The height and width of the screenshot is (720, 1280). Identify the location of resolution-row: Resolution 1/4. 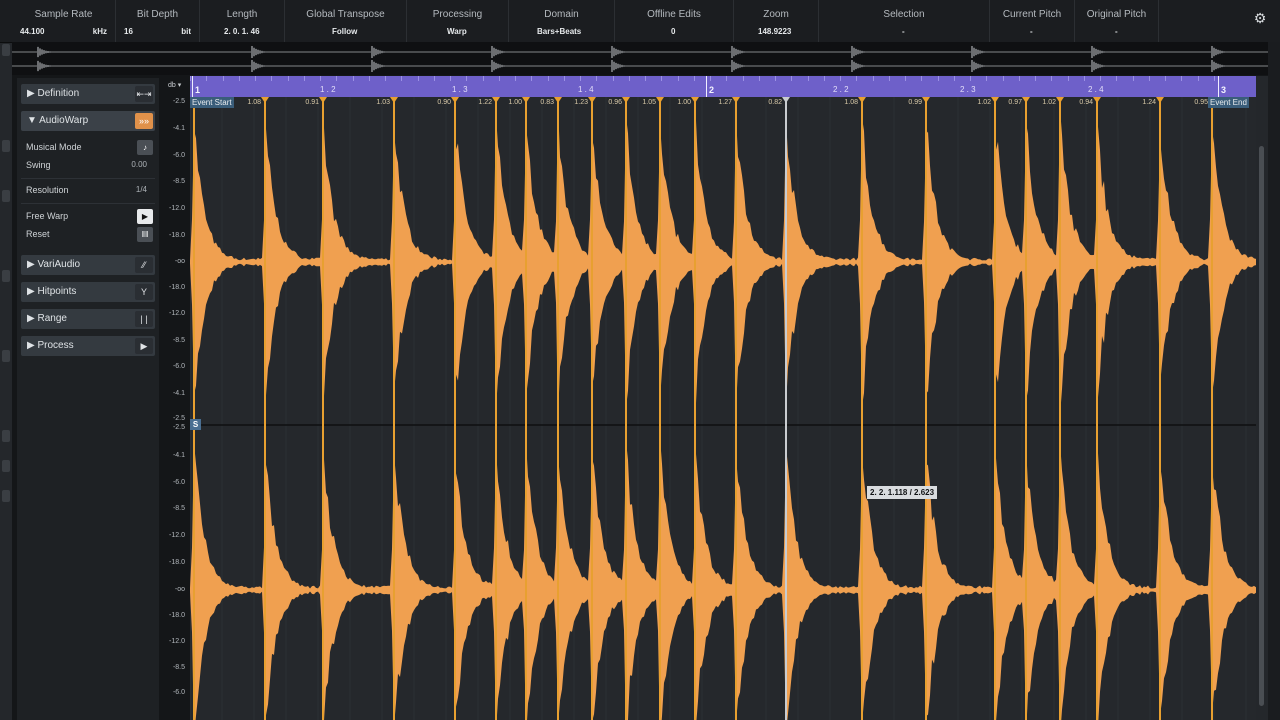
(88, 191).